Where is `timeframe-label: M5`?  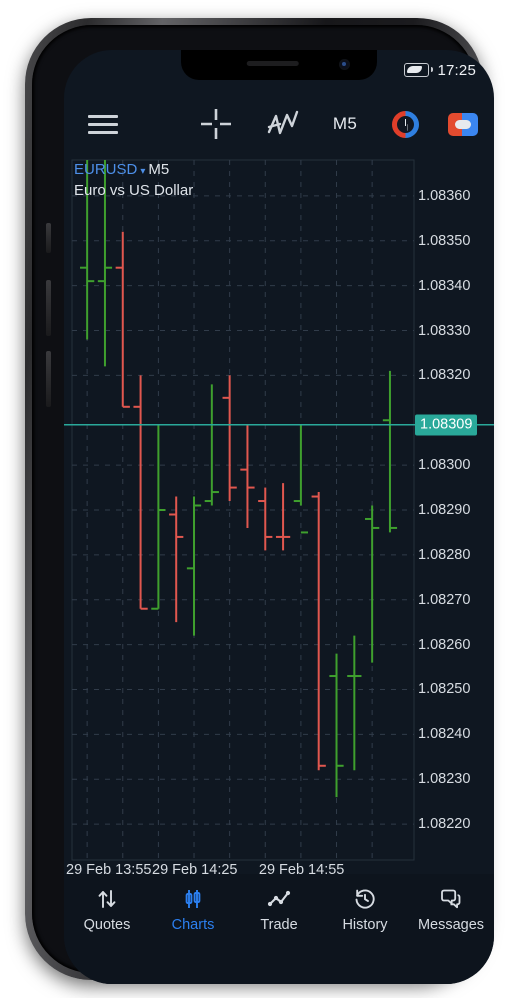 timeframe-label: M5 is located at coordinates (345, 123).